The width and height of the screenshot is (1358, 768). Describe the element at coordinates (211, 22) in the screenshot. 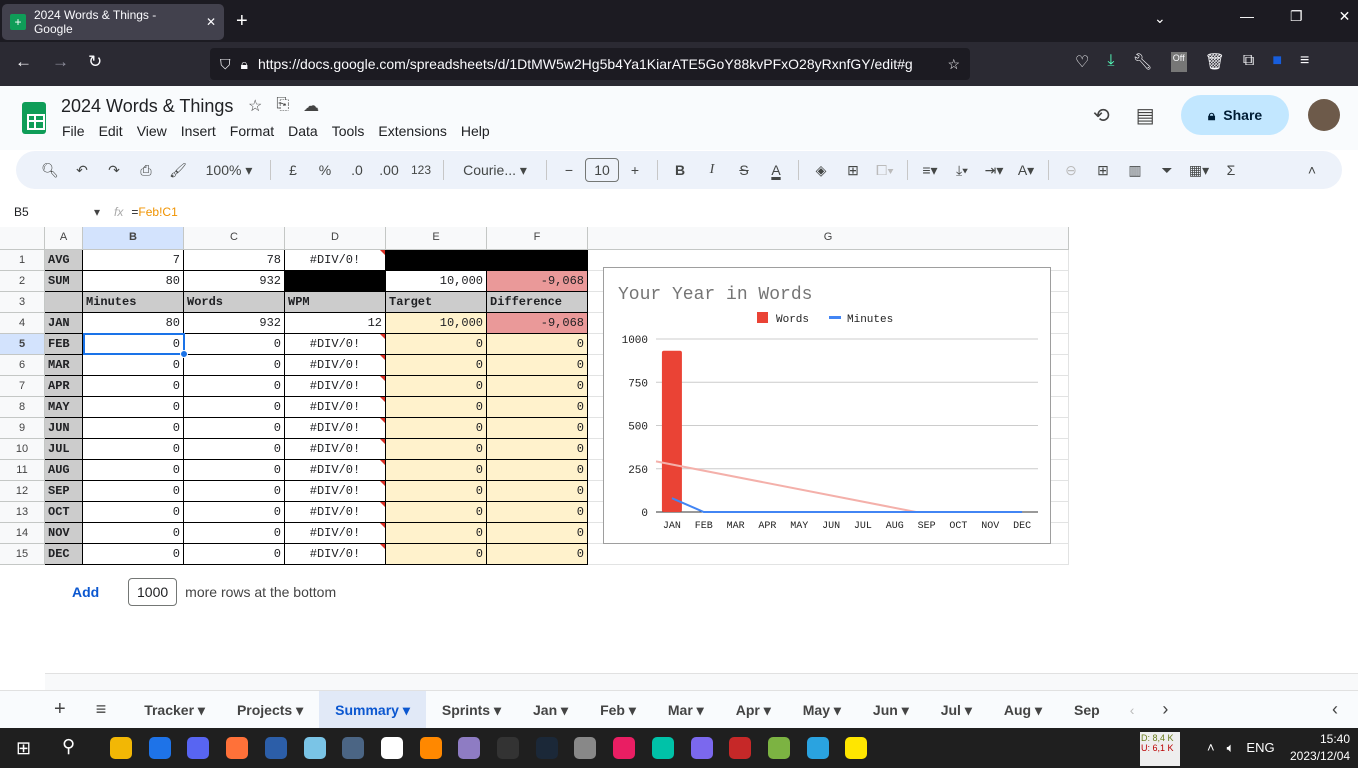

I see `close-tab-icon: ✕` at that location.